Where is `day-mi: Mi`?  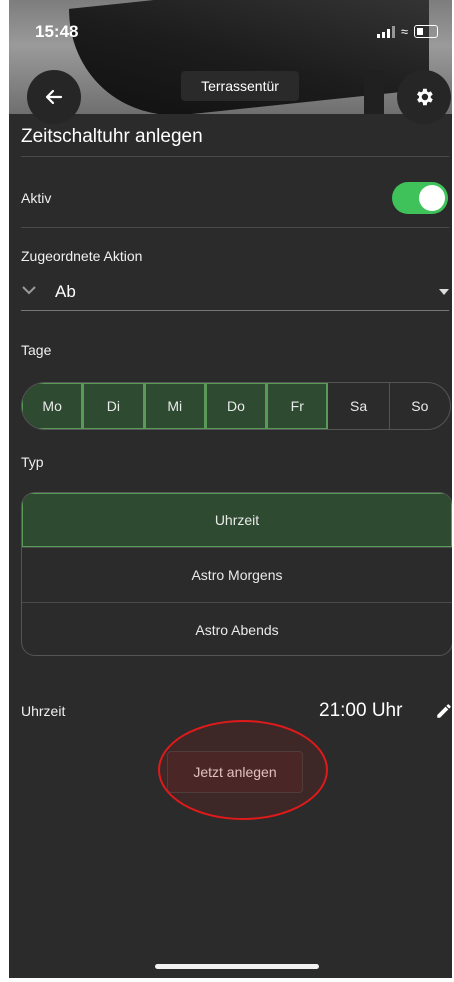
day-mi: Mi is located at coordinates (175, 406).